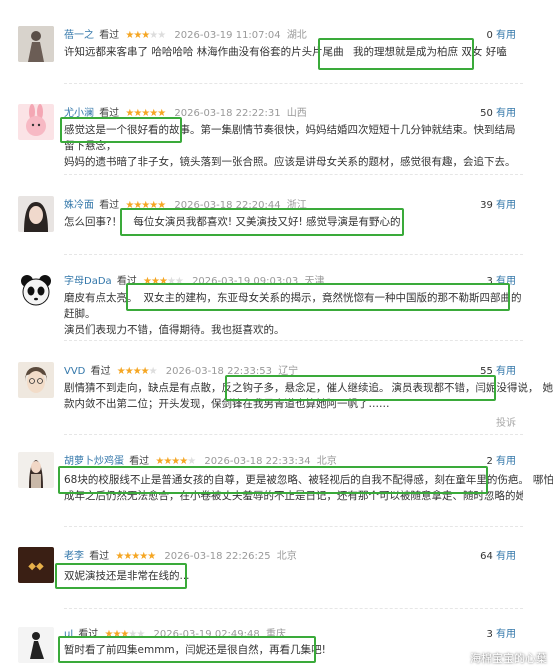 The height and width of the screenshot is (670, 553). I want to click on highlighted-text: 暂时看了前四集emmm，闫妮还是很自然，再看几集吧!, so click(195, 650).